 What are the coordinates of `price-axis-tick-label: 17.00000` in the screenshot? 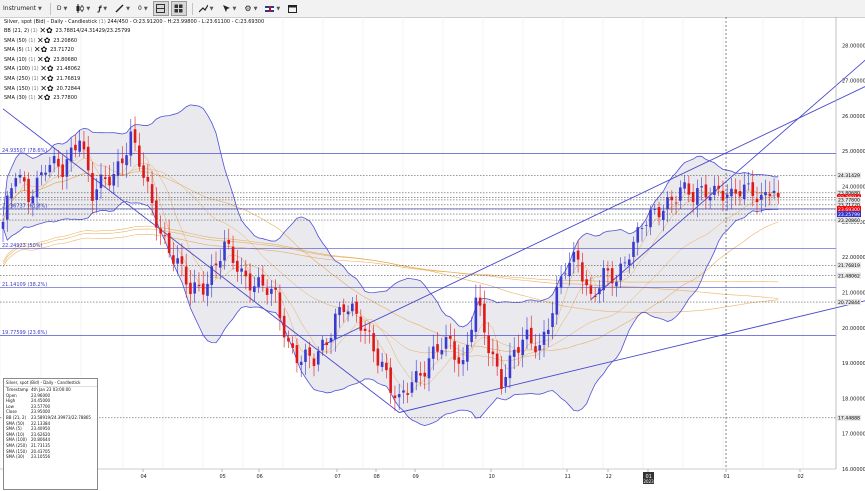 It's located at (853, 435).